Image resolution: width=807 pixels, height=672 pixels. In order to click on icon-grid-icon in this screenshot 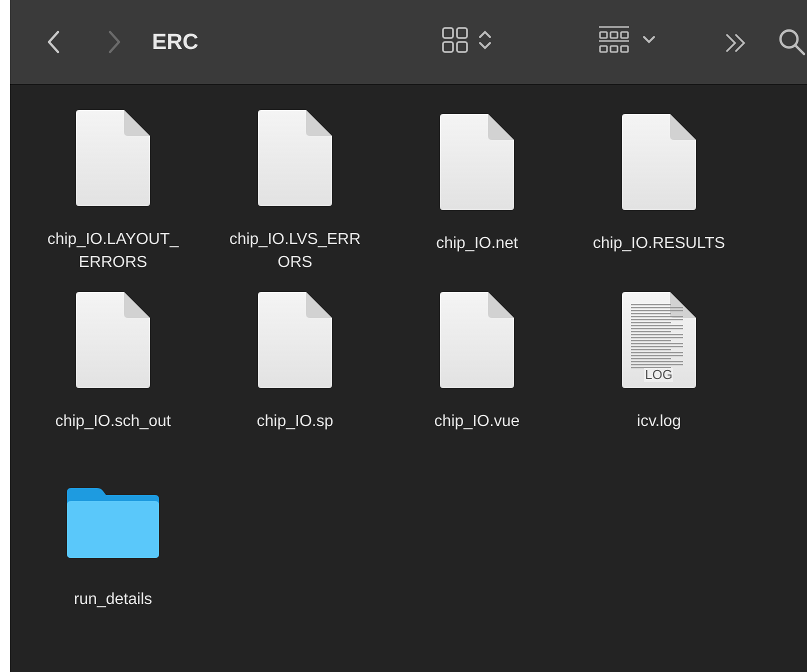, I will do `click(455, 40)`.